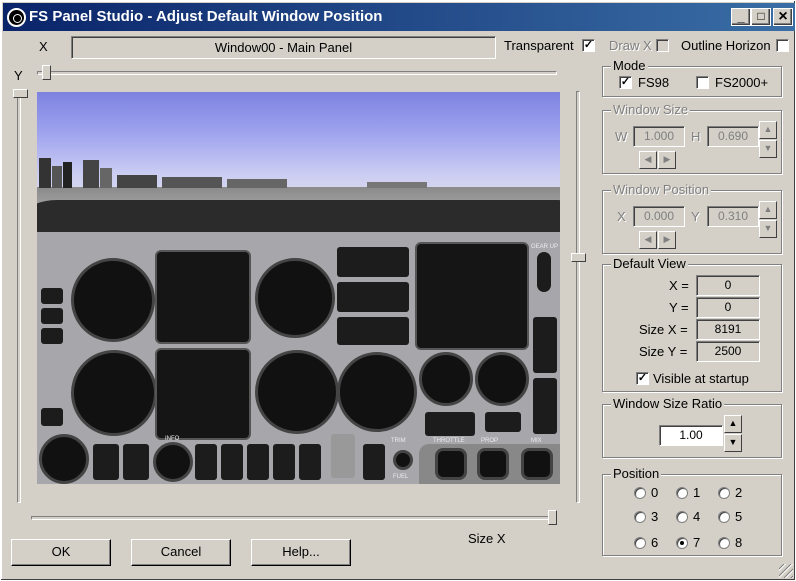 This screenshot has height=581, width=796. Describe the element at coordinates (181, 552) in the screenshot. I see `cancel-button: Cancel` at that location.